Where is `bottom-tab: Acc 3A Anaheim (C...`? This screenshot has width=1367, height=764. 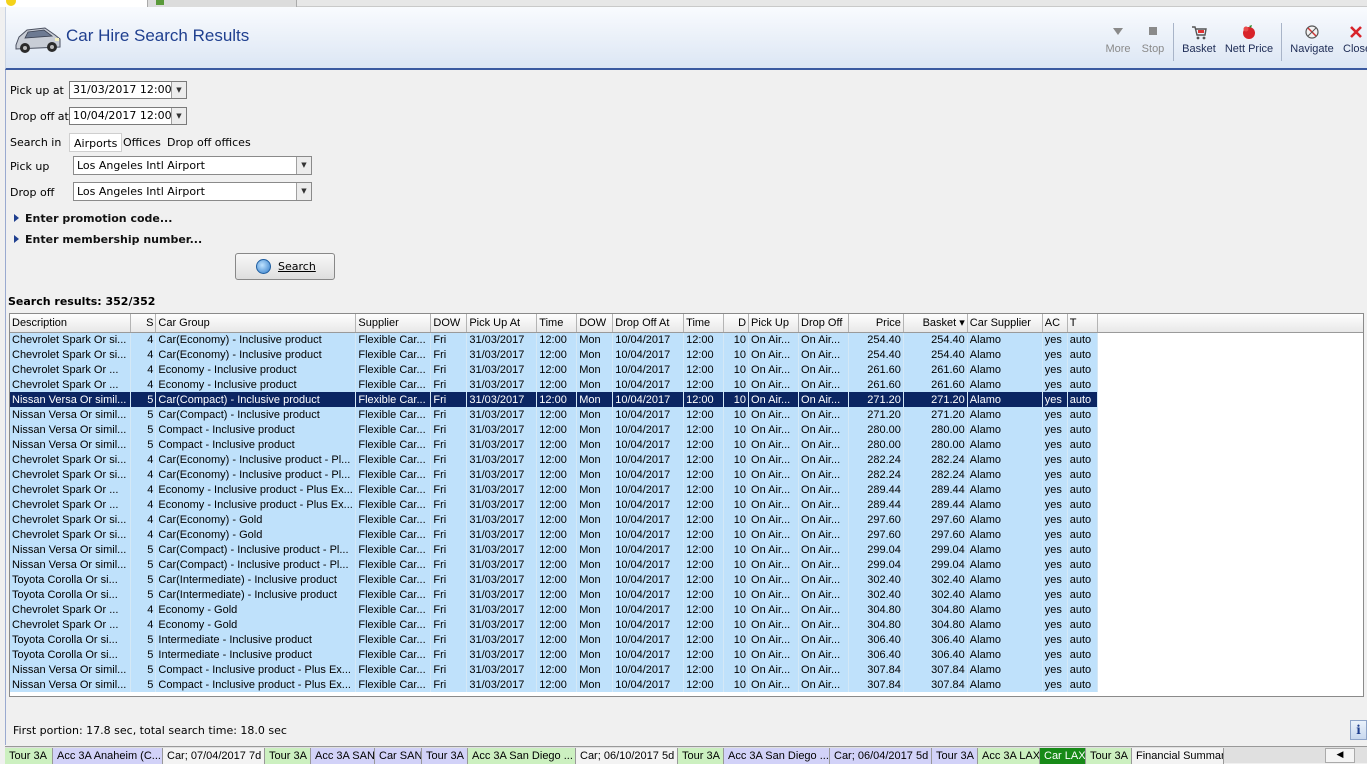
bottom-tab: Acc 3A Anaheim (C... is located at coordinates (108, 756).